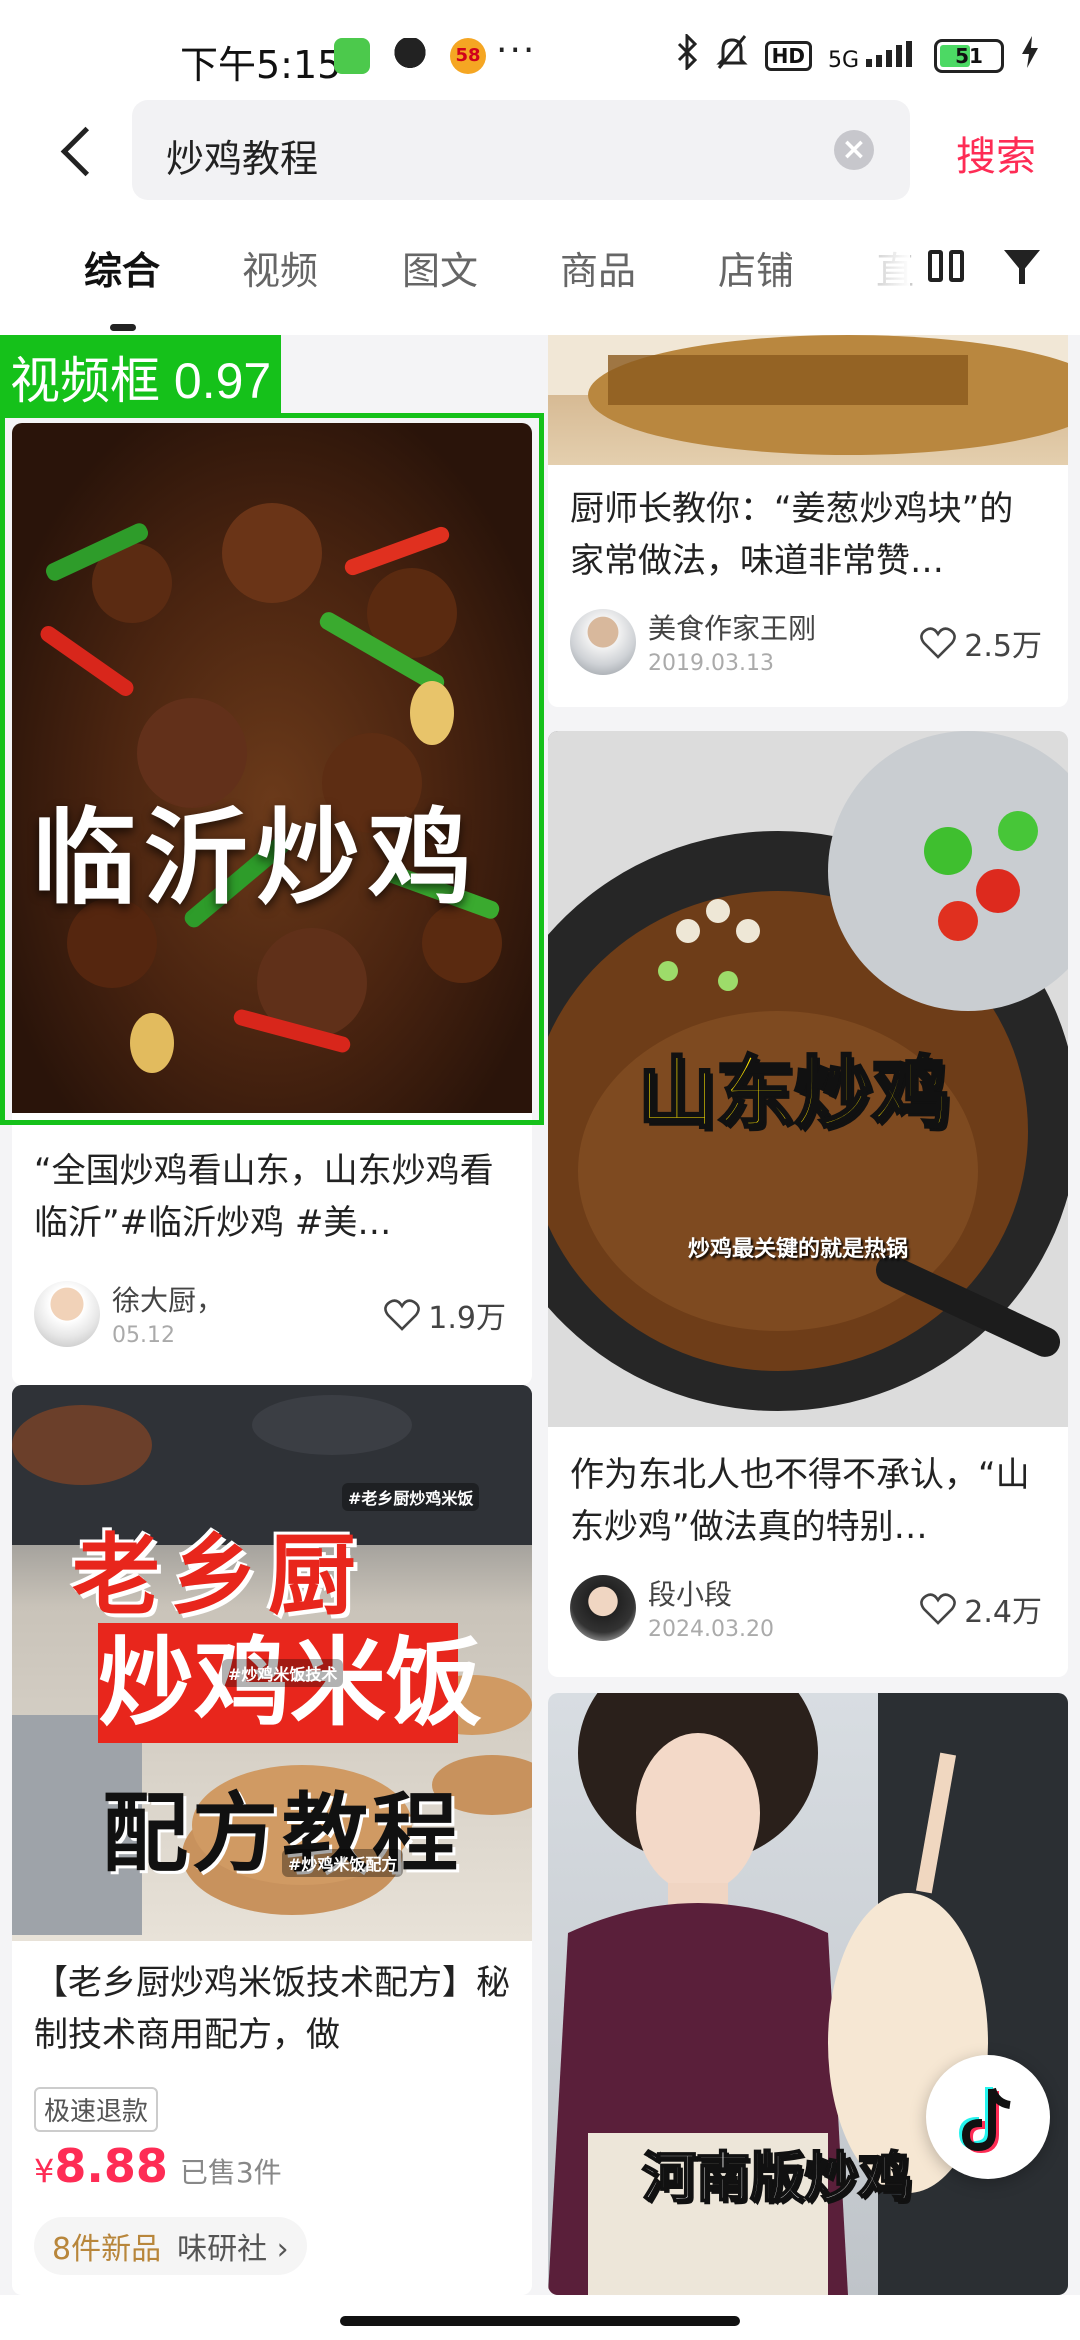  I want to click on video-thumbnail, so click(808, 400).